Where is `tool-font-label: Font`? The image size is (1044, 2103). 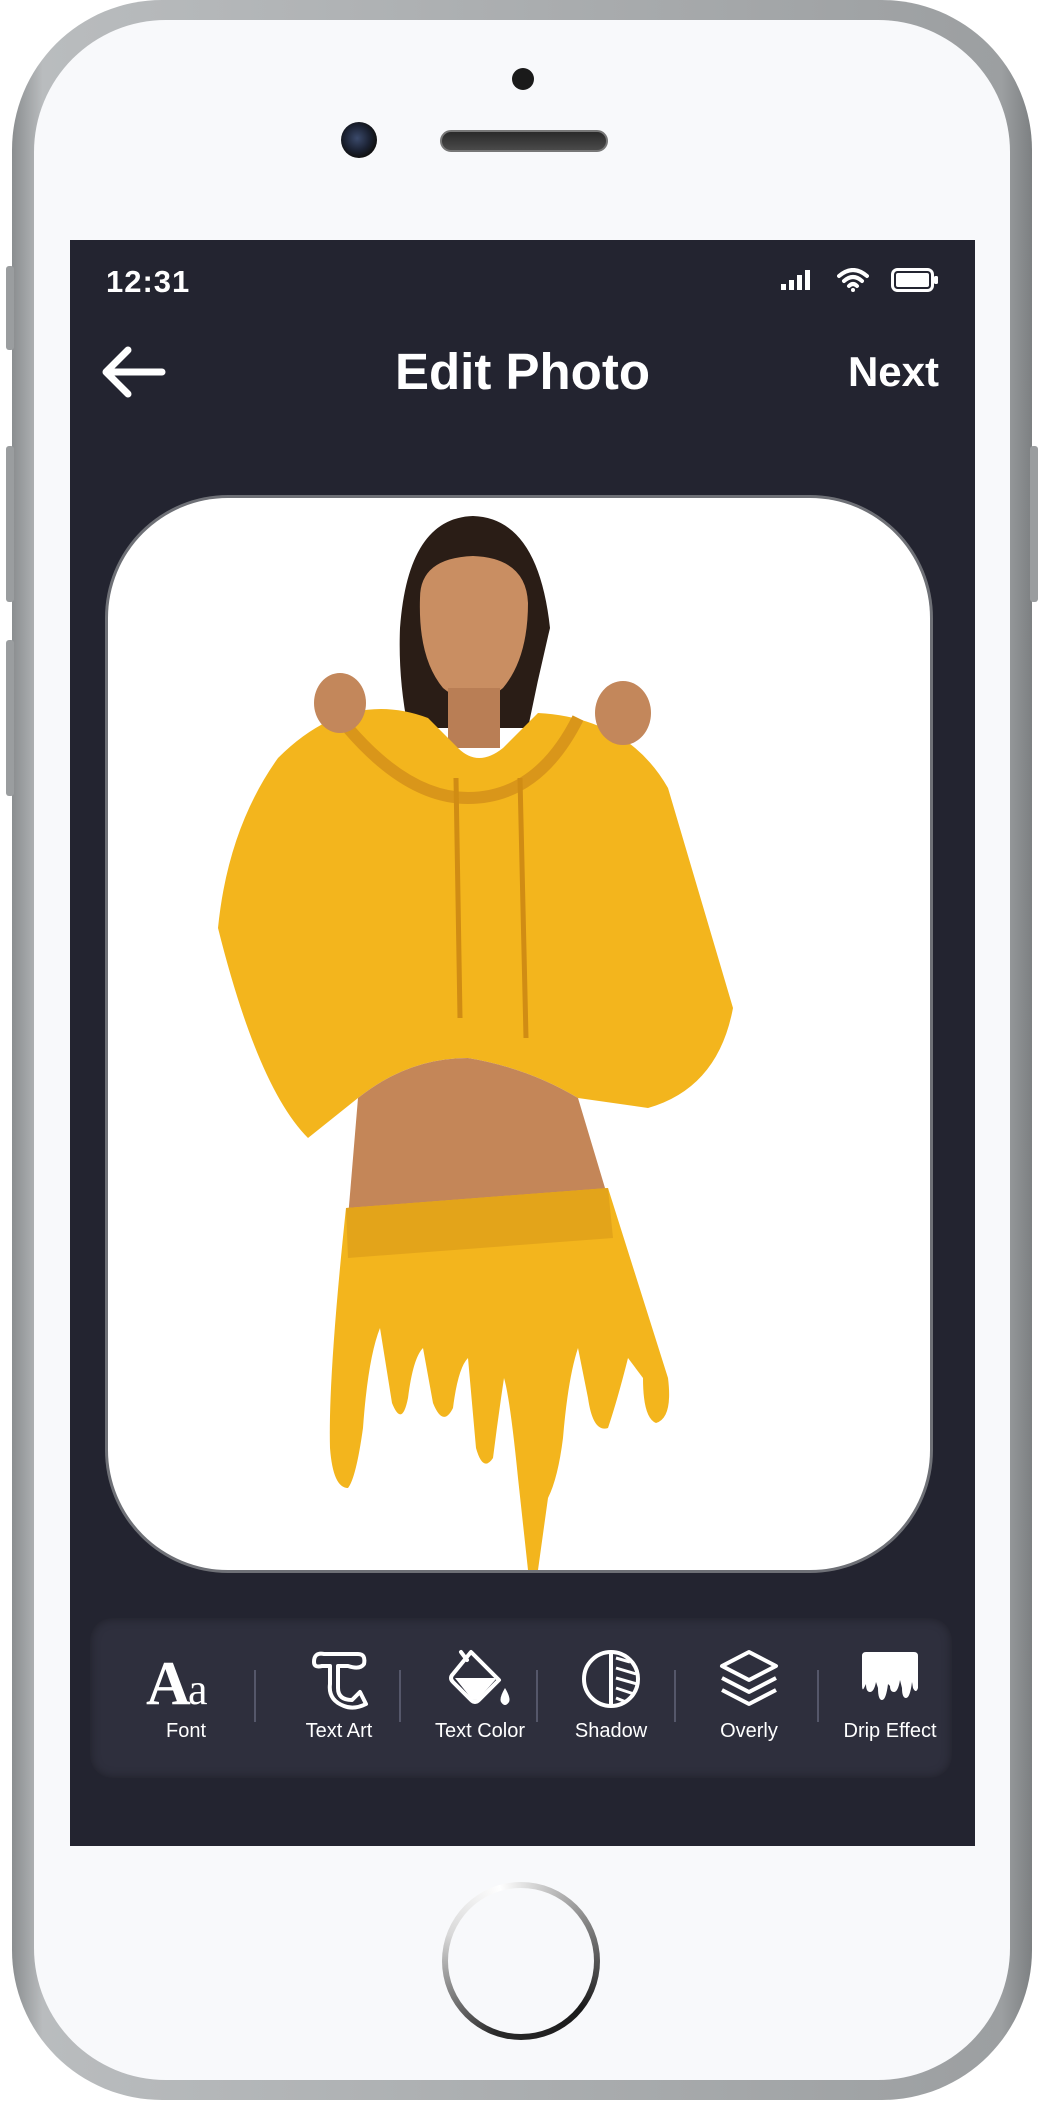
tool-font-label: Font is located at coordinates (186, 1731).